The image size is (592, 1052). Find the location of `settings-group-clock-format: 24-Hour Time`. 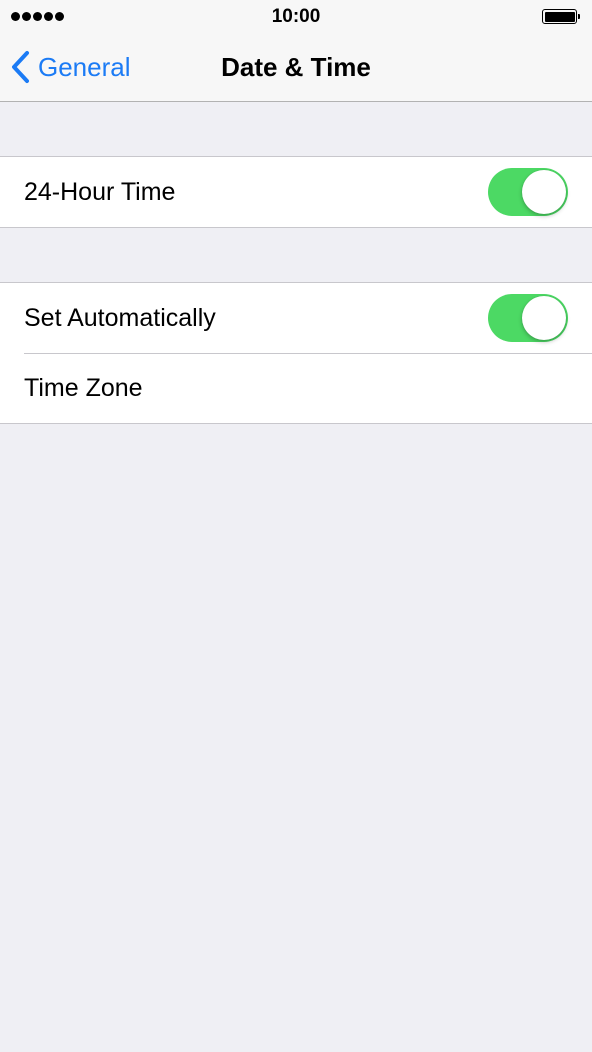

settings-group-clock-format: 24-Hour Time is located at coordinates (296, 192).